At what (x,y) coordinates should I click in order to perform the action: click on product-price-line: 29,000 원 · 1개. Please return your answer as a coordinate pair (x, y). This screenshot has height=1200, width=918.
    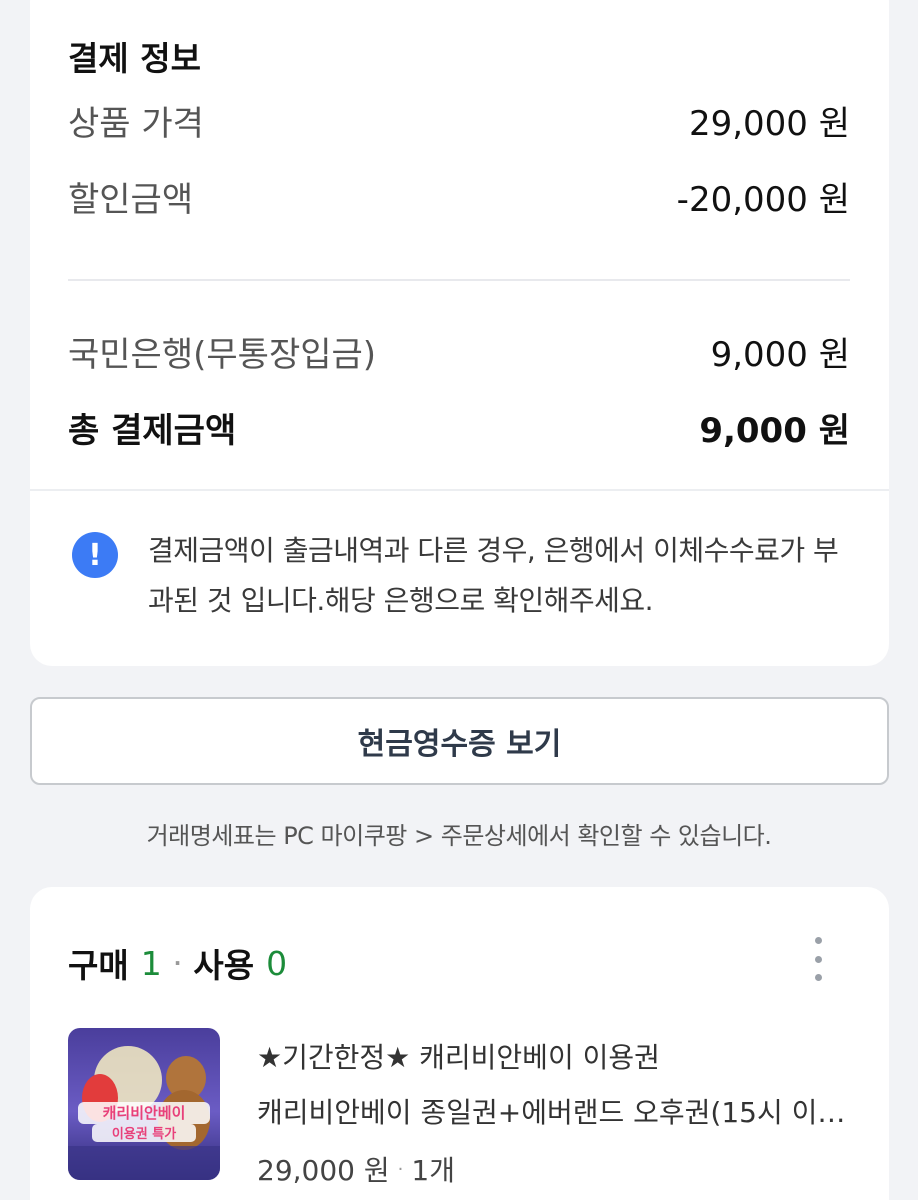
    Looking at the image, I should click on (356, 1169).